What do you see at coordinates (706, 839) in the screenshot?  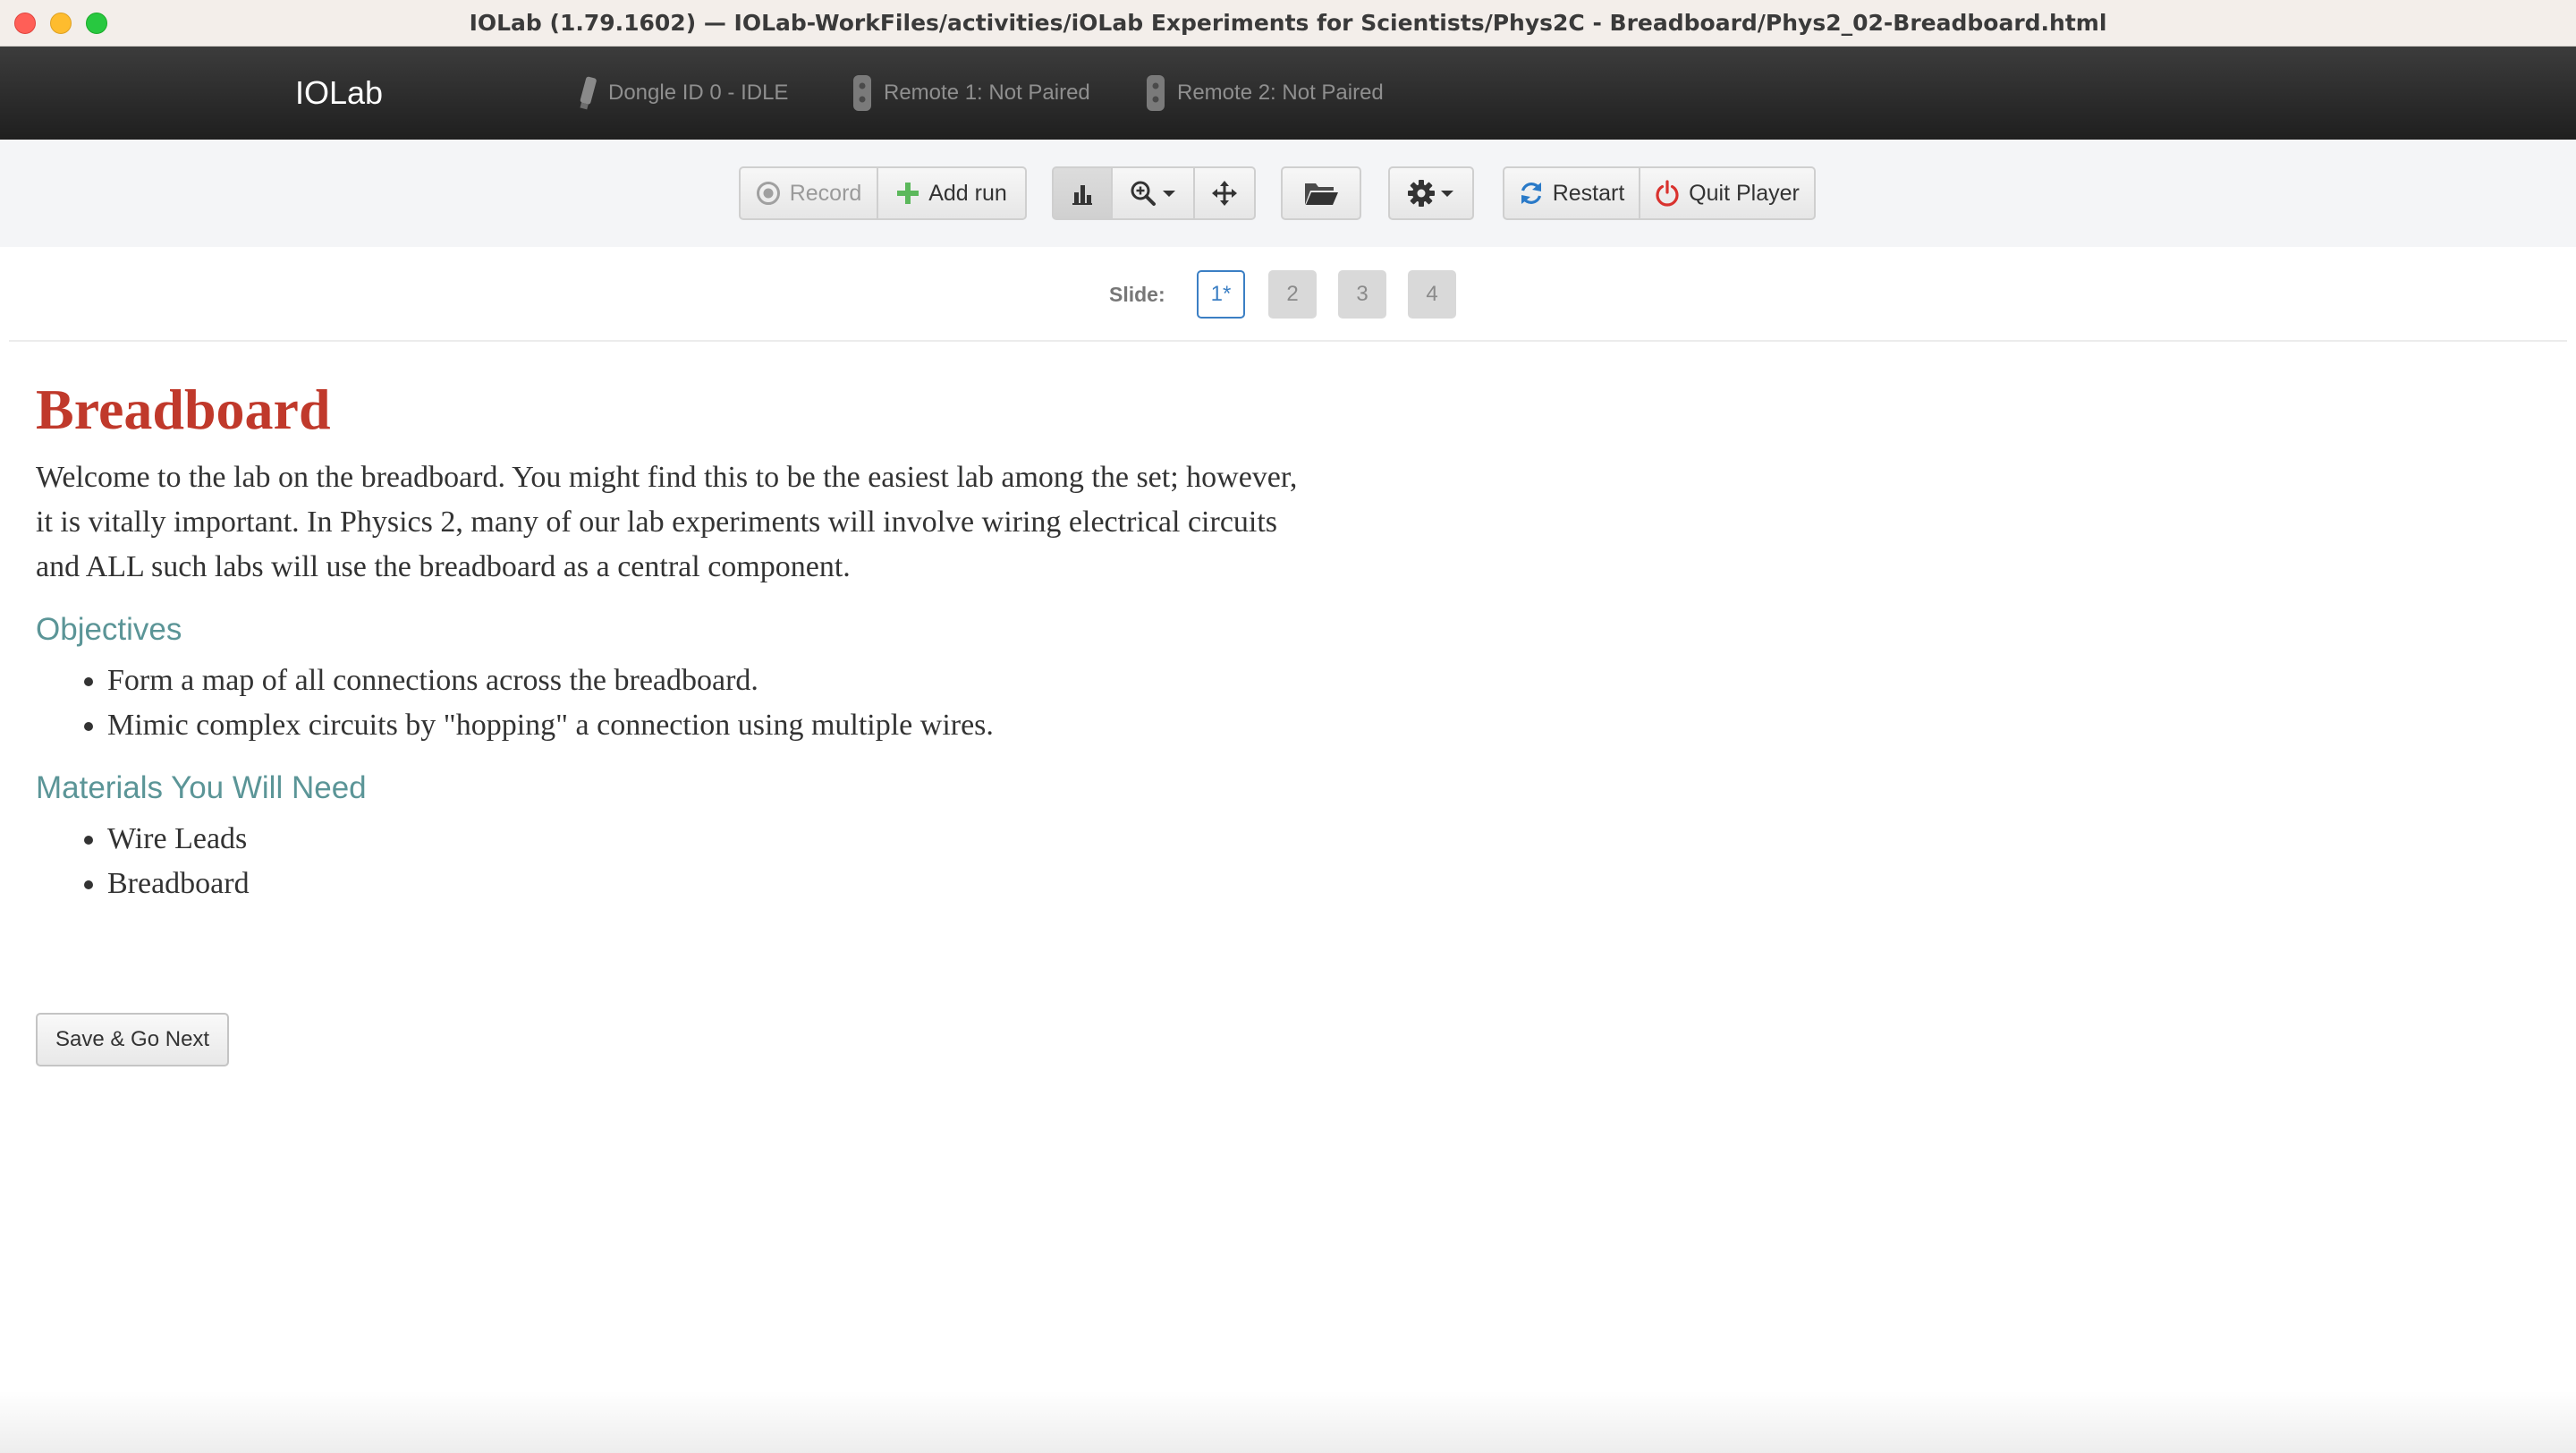 I see `list-item: Wire Leads` at bounding box center [706, 839].